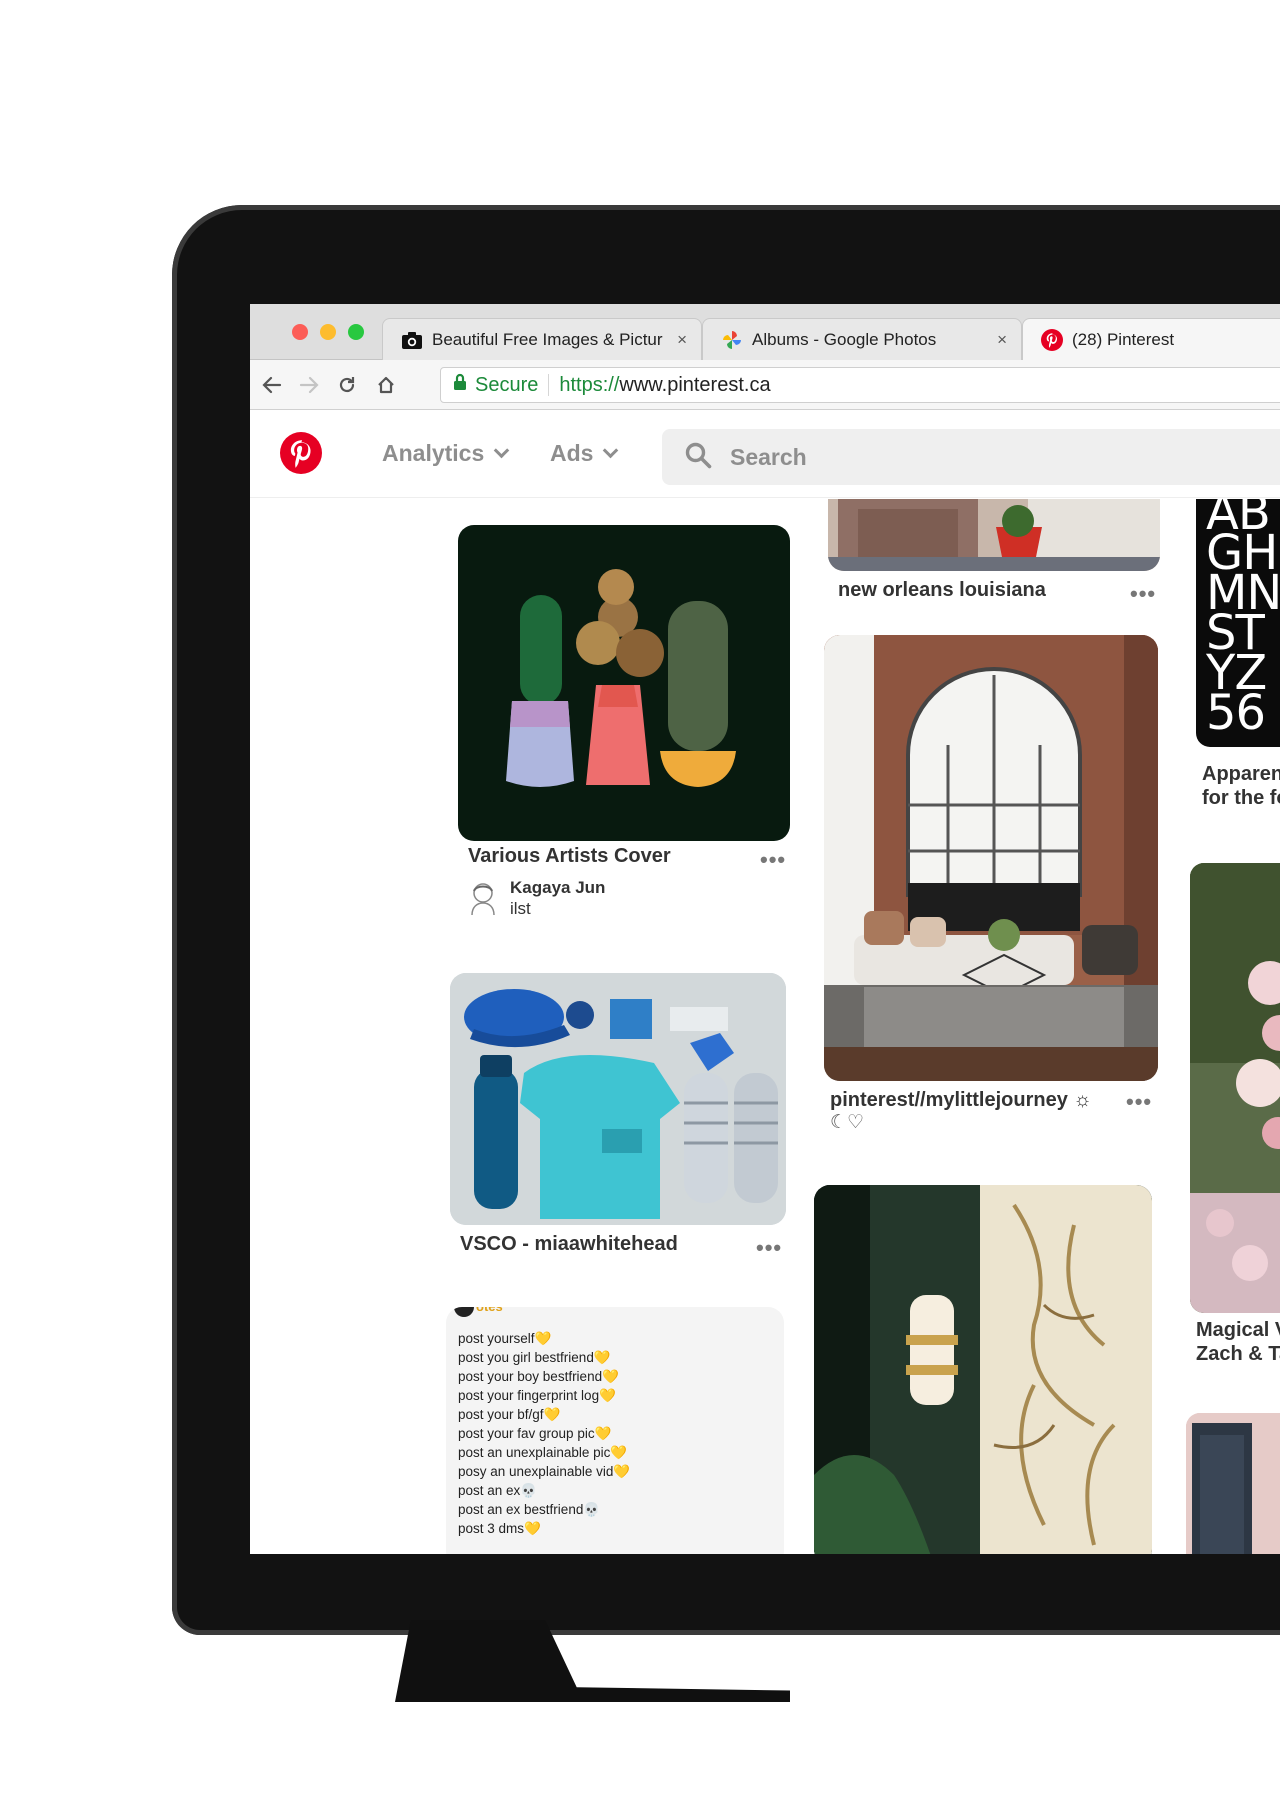  I want to click on address-bar: Secure https:// www.pinterest.ca, so click(860, 385).